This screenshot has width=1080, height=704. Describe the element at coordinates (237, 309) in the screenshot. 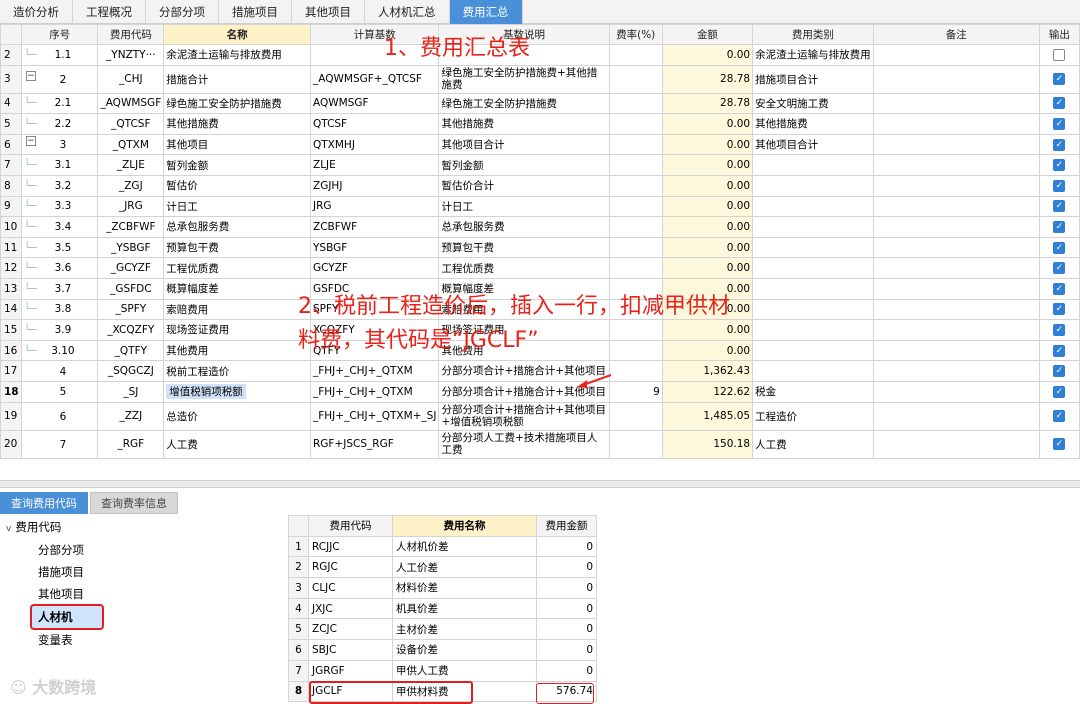

I see `cell-name: 索赔费用` at that location.